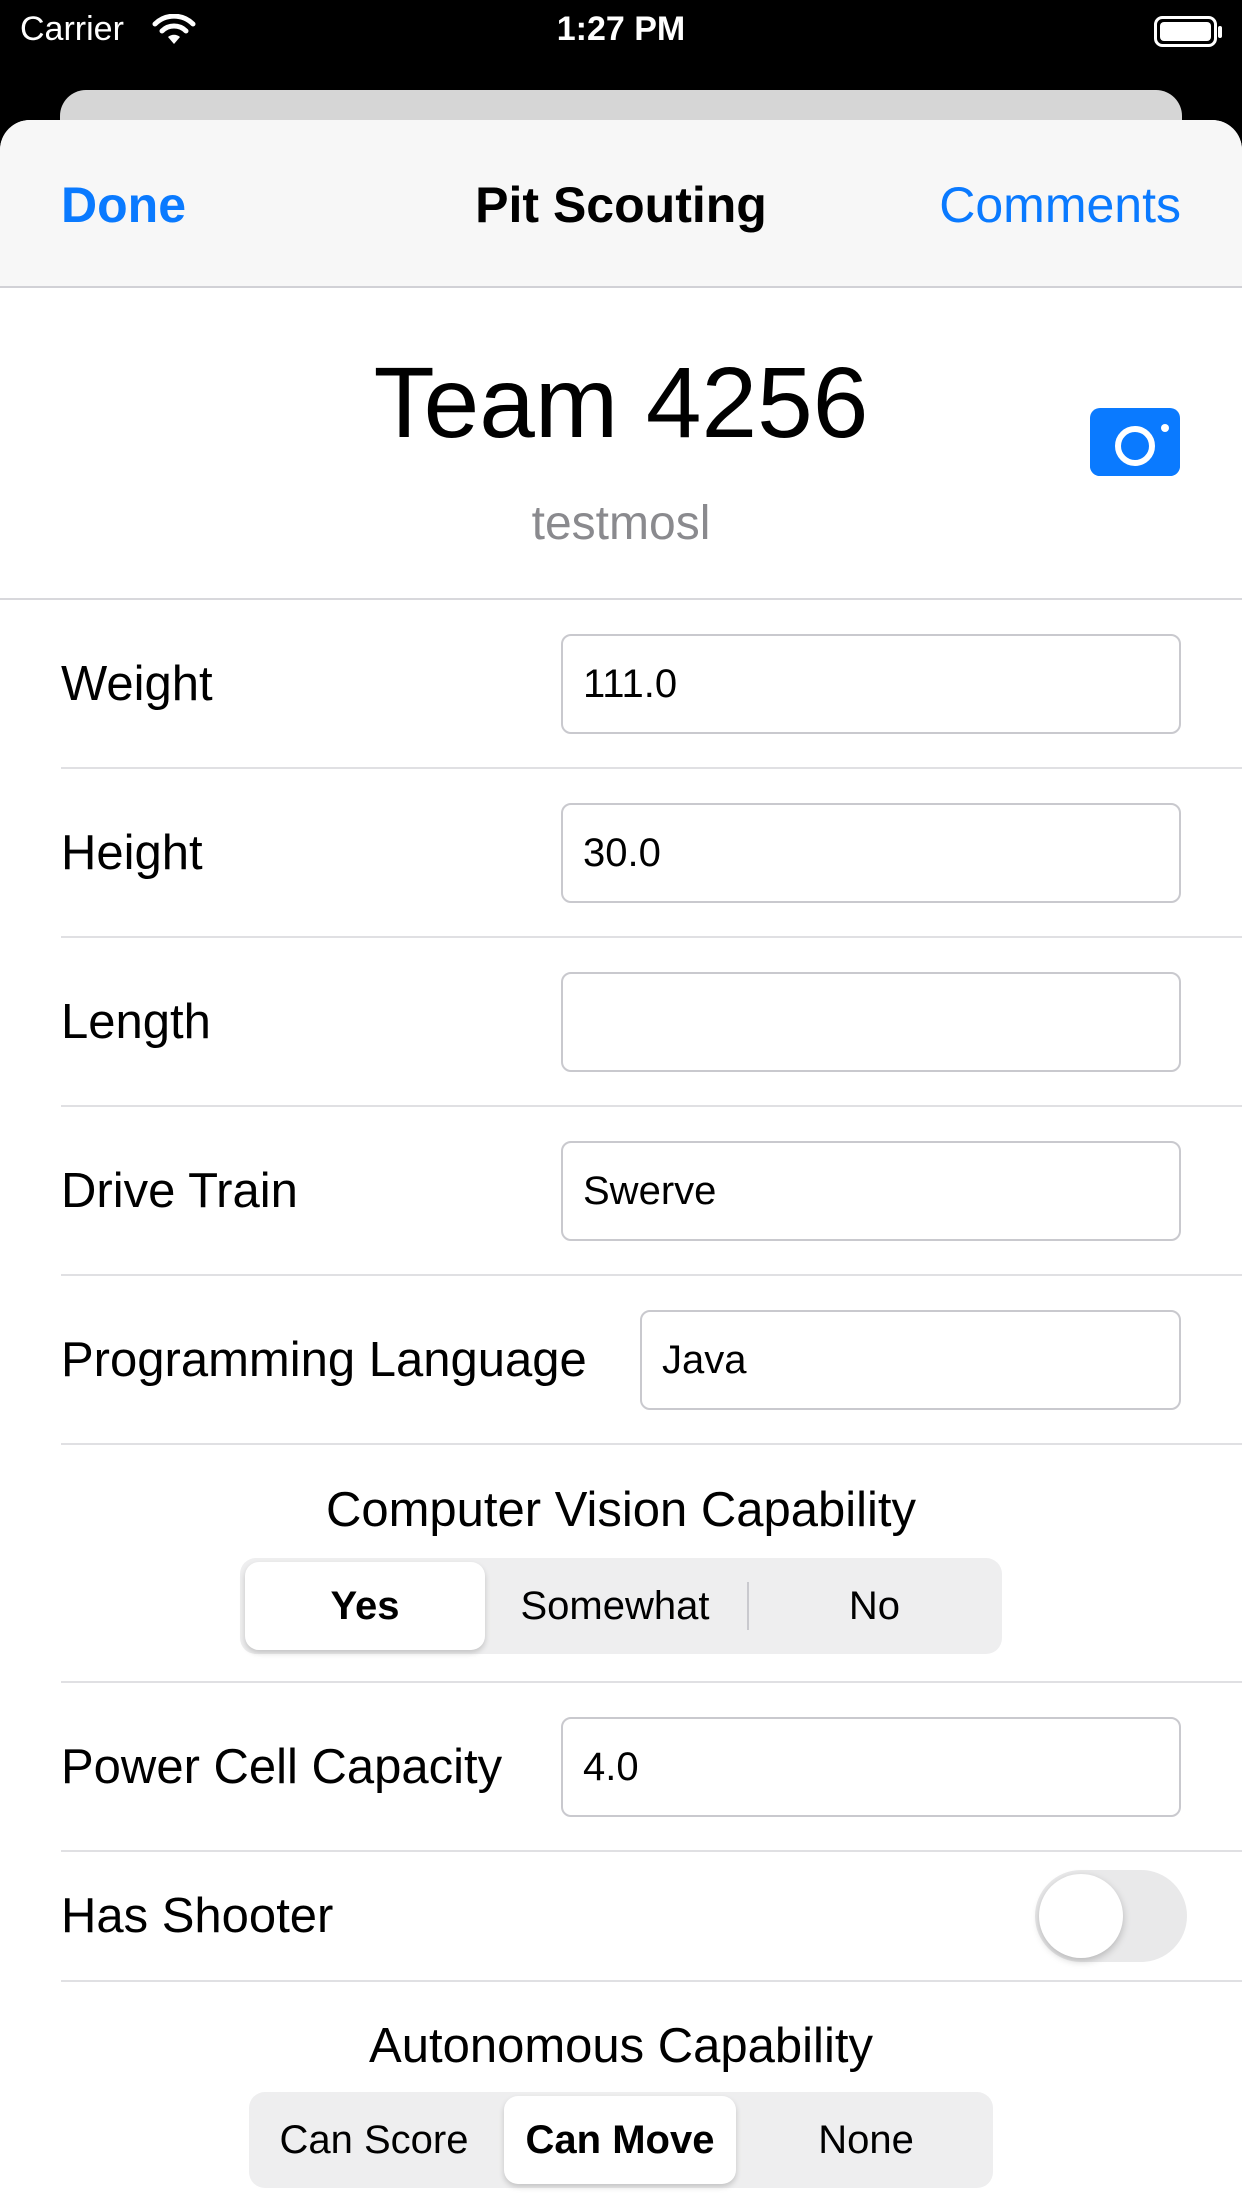 Image resolution: width=1242 pixels, height=2208 pixels. I want to click on height-row: Height 30.0, so click(651, 853).